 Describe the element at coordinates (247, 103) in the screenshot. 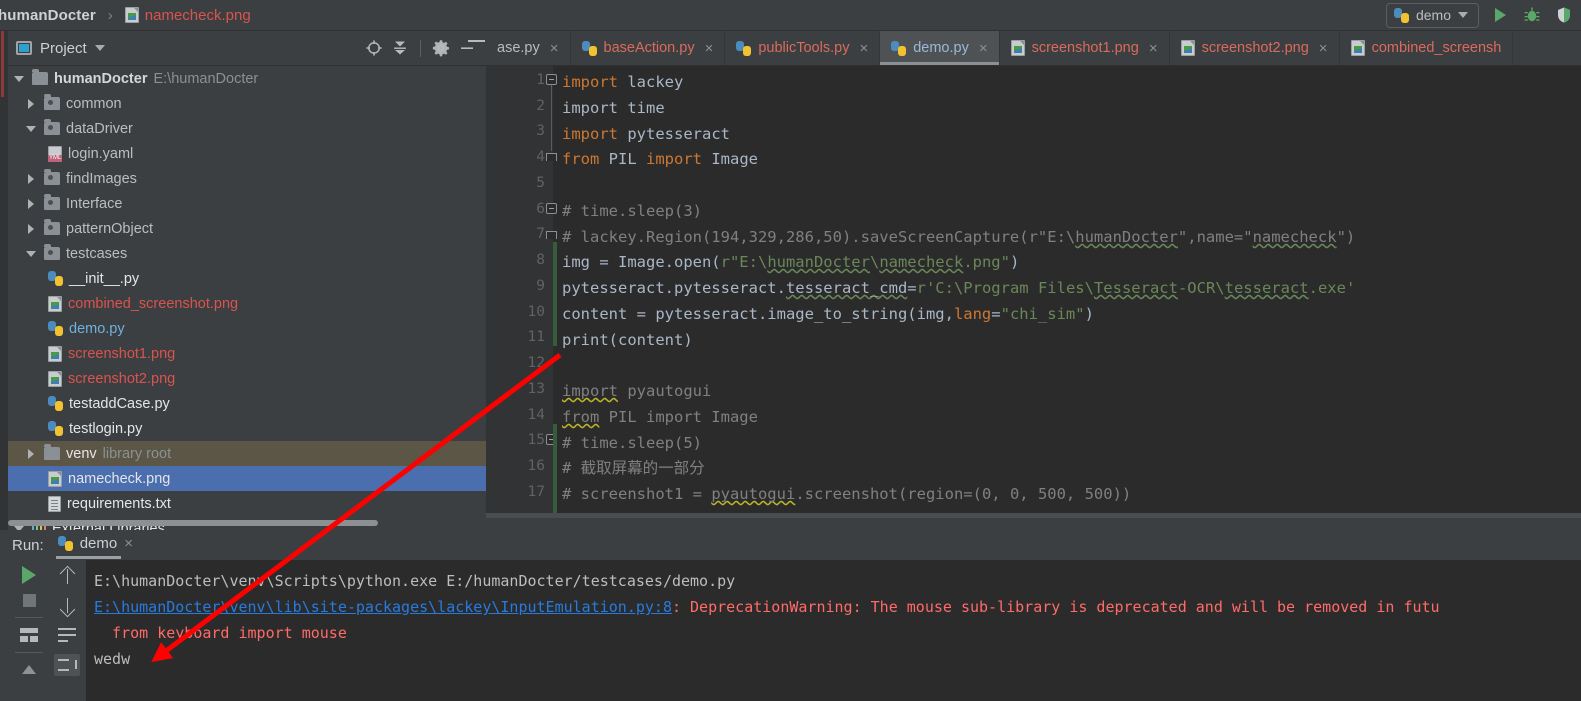

I see `tree-node-common: common` at that location.